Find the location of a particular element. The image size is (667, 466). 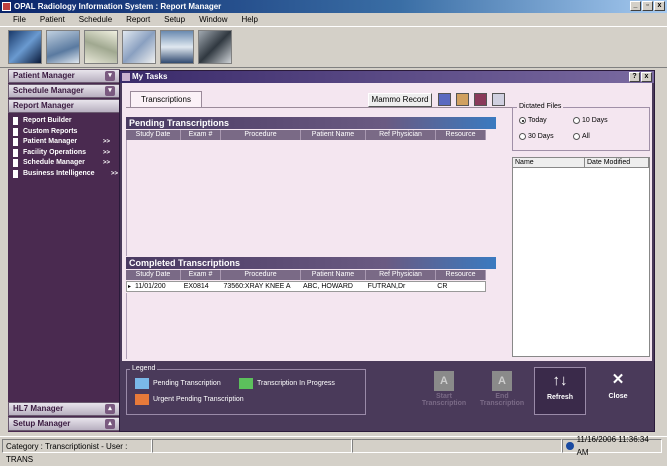

close-tasks-button: x is located at coordinates (646, 77).